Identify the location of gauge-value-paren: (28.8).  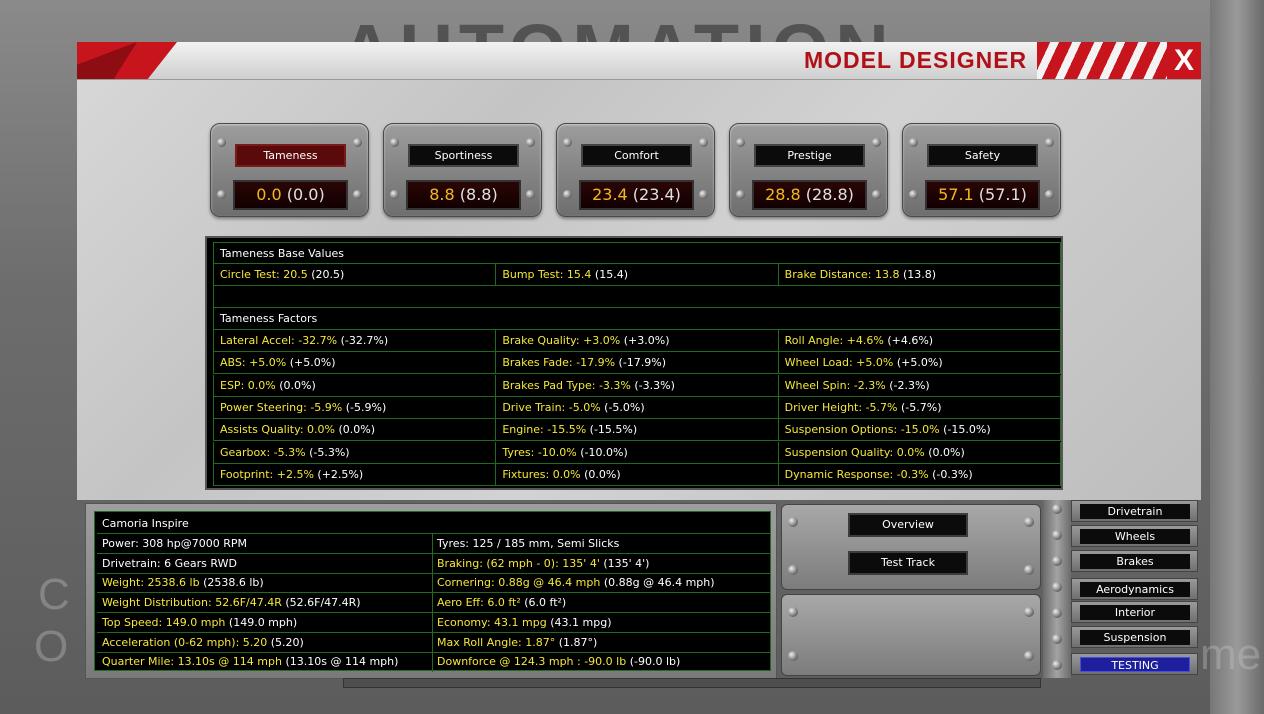
(829, 194).